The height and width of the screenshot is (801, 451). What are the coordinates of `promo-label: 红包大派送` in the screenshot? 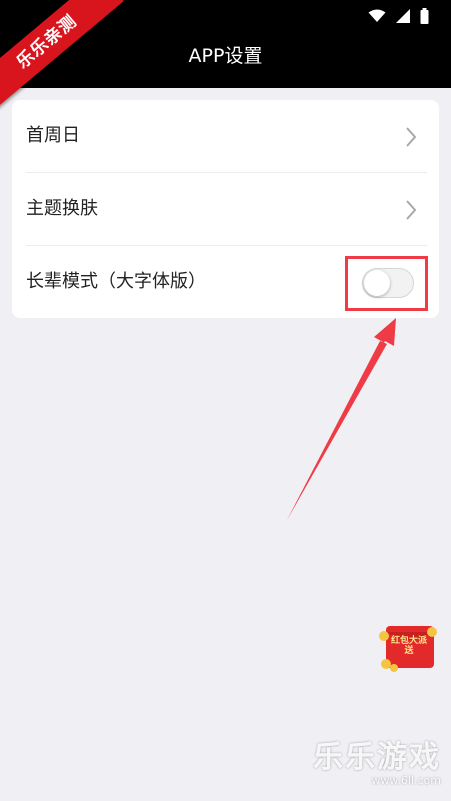 It's located at (408, 646).